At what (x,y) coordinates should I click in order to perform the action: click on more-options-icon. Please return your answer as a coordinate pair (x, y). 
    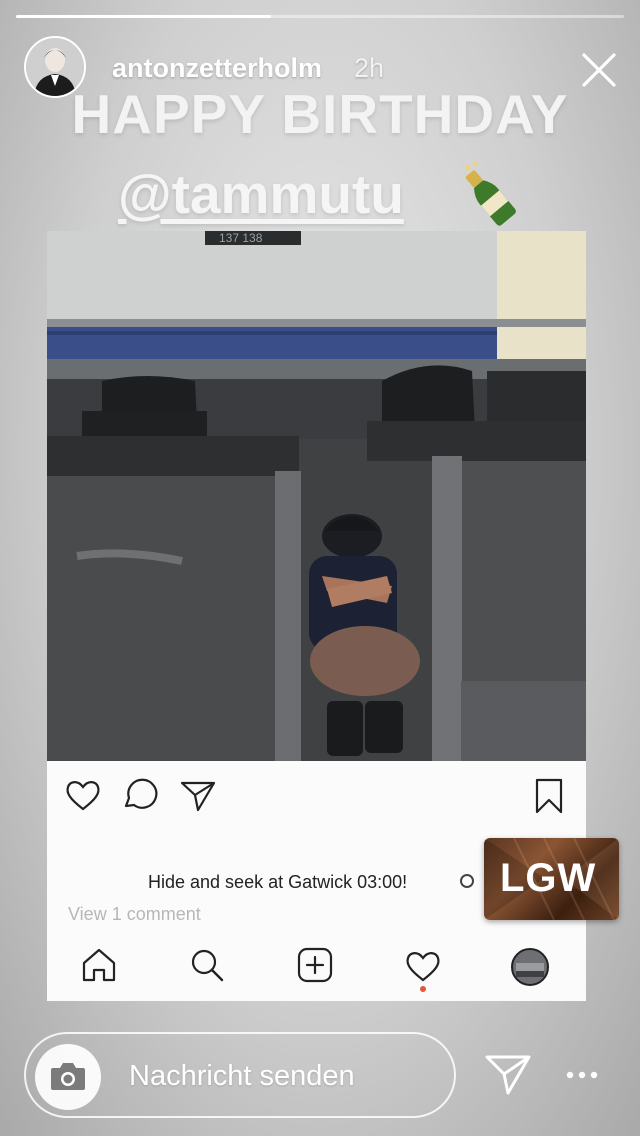
    Looking at the image, I should click on (582, 1075).